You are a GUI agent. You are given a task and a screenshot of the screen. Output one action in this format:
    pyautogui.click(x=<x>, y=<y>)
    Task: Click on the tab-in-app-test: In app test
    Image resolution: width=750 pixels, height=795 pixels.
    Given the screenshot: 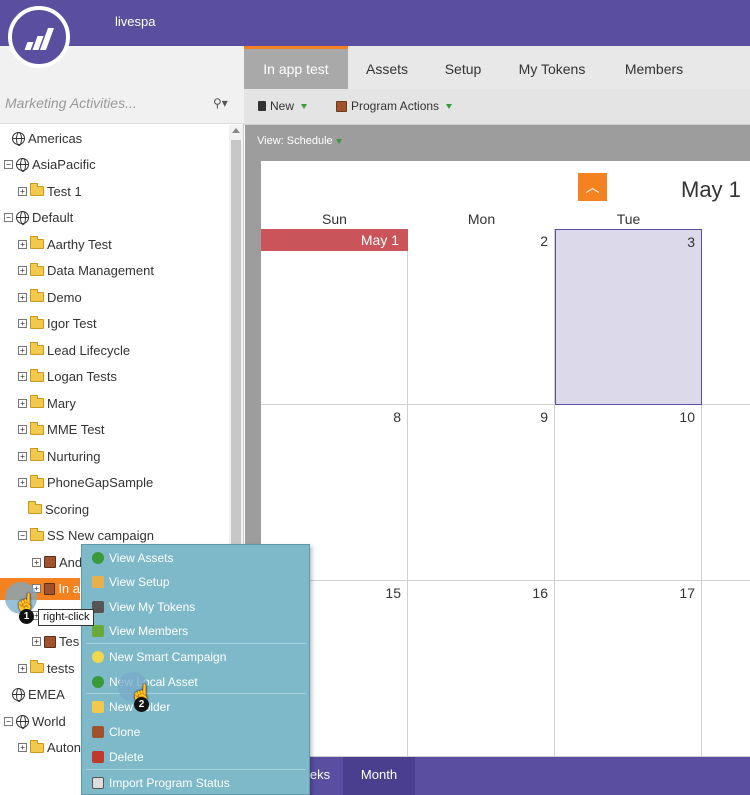 What is the action you would take?
    pyautogui.click(x=296, y=67)
    